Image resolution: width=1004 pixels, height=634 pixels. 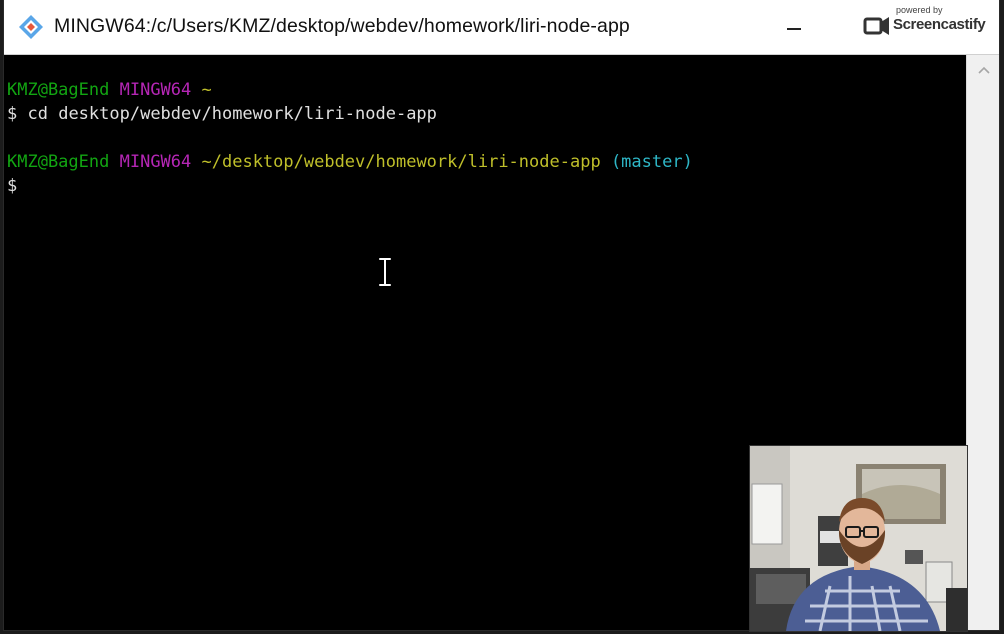 I want to click on chevron-up-icon, so click(x=983, y=70).